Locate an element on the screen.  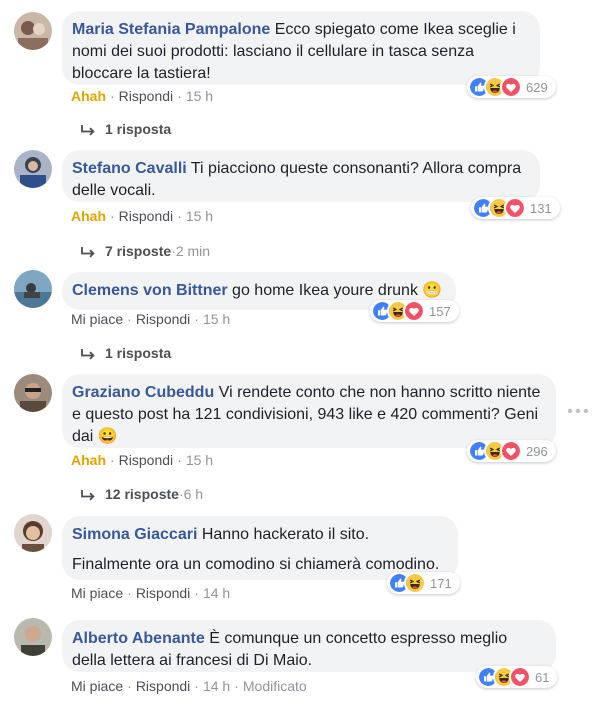
replies-time: 2 min is located at coordinates (193, 251).